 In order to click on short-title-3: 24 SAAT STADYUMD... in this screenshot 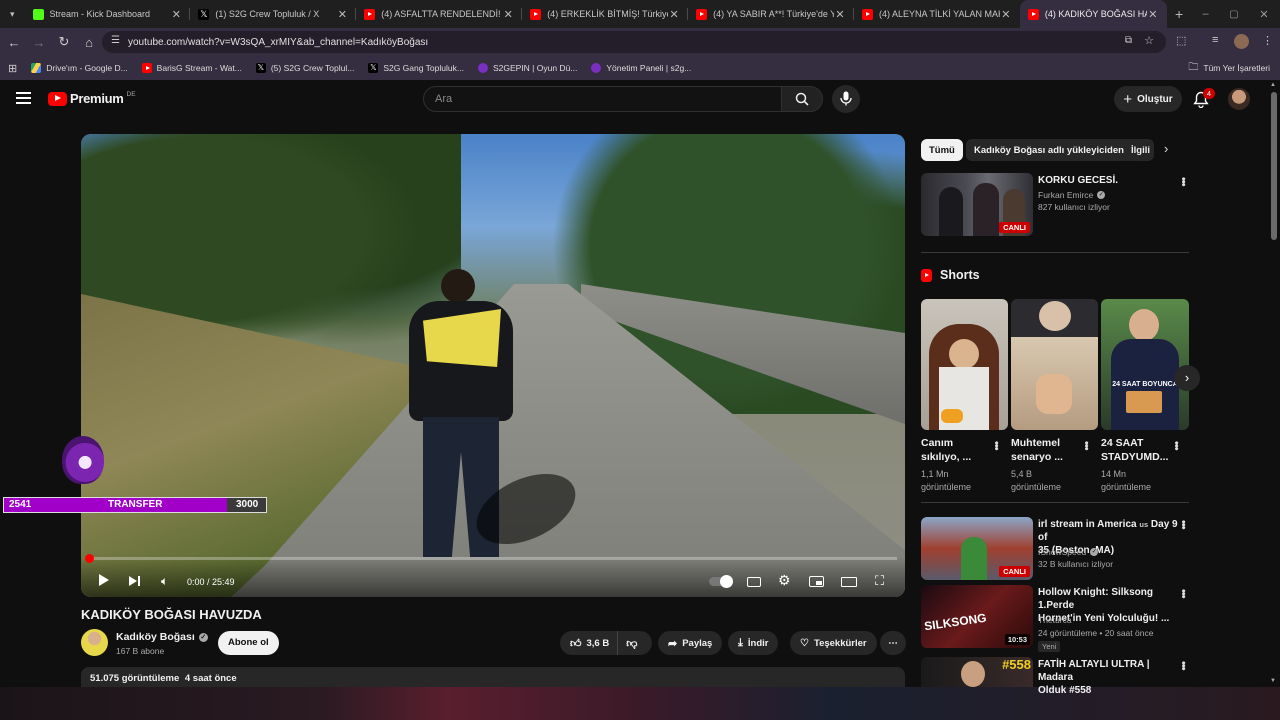, I will do `click(1134, 450)`.